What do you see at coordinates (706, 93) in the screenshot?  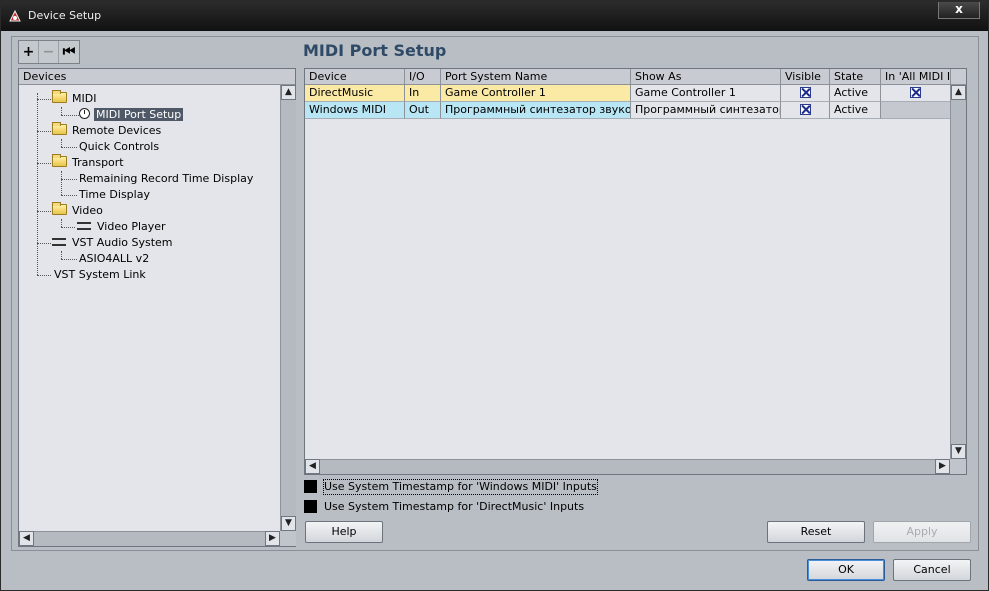 I see `cell-show-as: Game Controller 1` at bounding box center [706, 93].